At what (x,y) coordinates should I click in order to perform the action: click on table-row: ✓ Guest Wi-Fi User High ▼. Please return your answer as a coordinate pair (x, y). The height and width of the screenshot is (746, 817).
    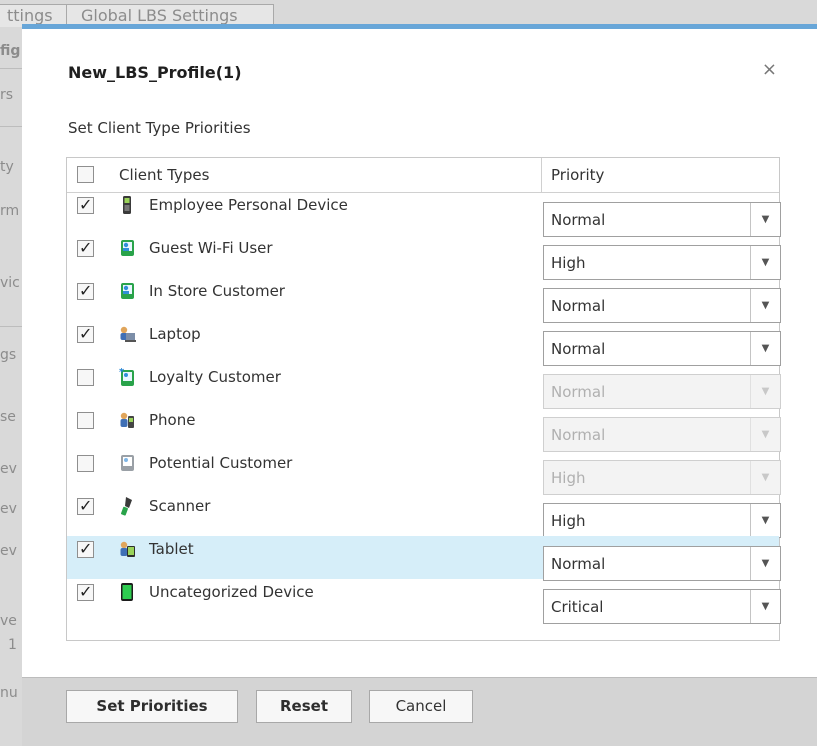
    Looking at the image, I should click on (424, 257).